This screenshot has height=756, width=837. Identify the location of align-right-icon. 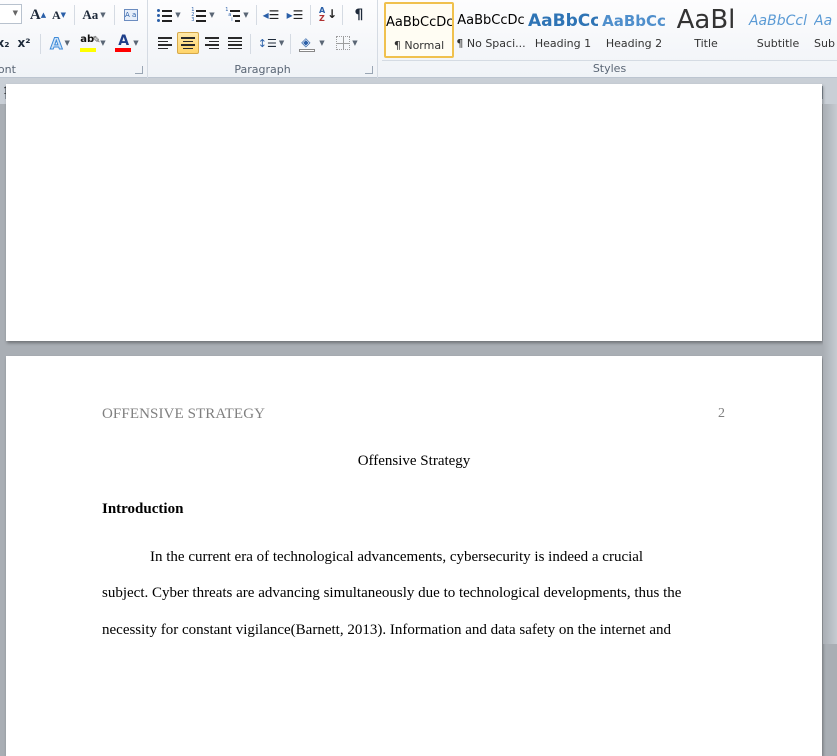
(212, 43).